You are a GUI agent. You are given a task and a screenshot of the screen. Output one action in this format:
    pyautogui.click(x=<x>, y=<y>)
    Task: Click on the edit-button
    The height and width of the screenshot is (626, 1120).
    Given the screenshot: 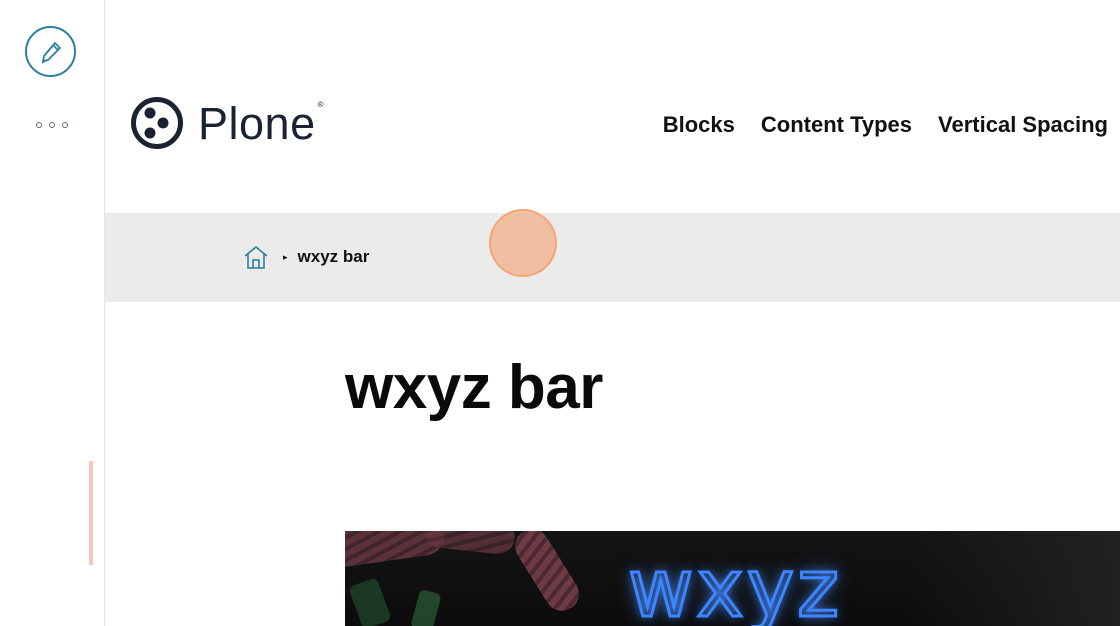 What is the action you would take?
    pyautogui.click(x=50, y=51)
    